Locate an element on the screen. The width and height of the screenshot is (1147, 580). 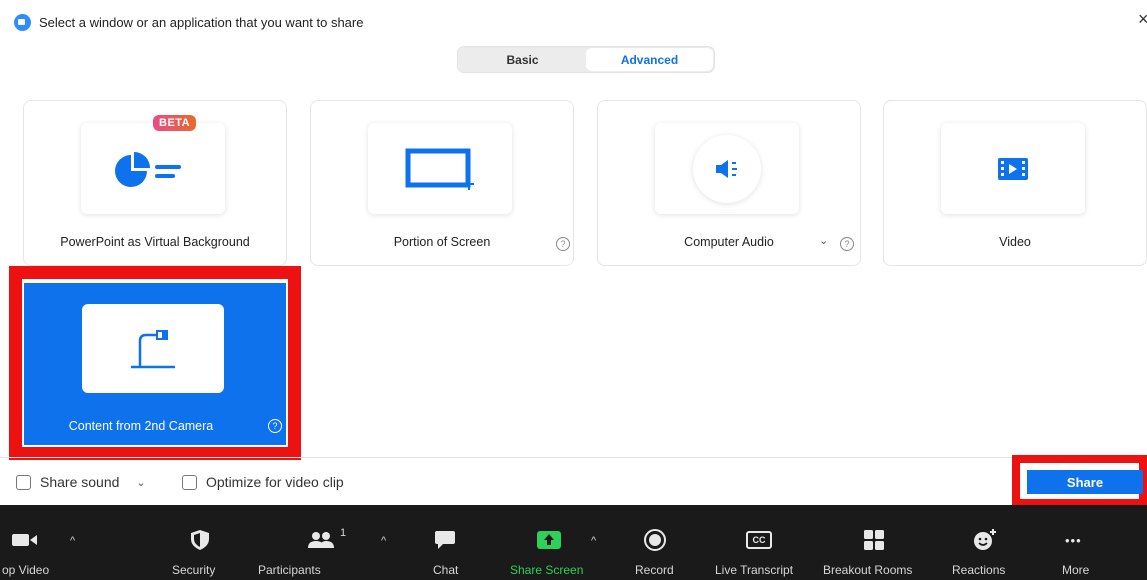
record-icon is located at coordinates (655, 540).